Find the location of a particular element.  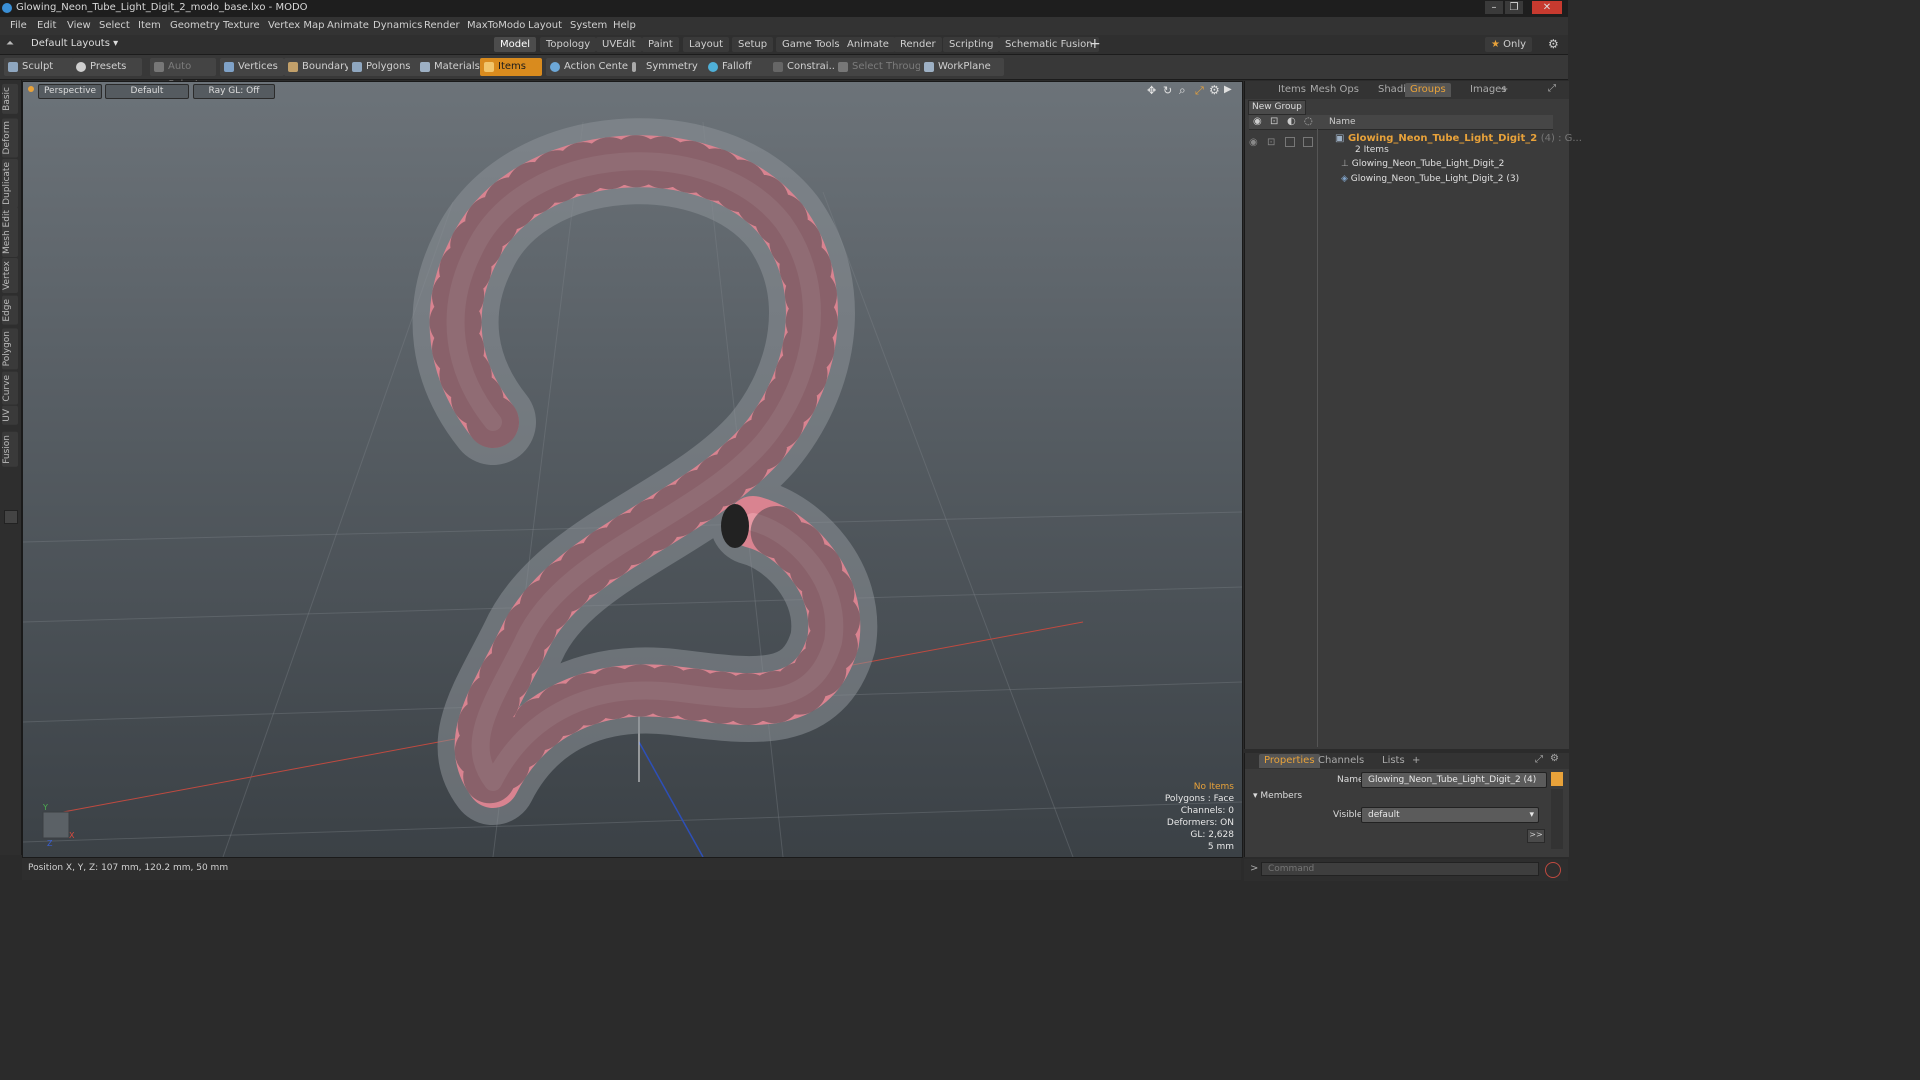

menu-vertex-map: Vertex Map is located at coordinates (296, 25).